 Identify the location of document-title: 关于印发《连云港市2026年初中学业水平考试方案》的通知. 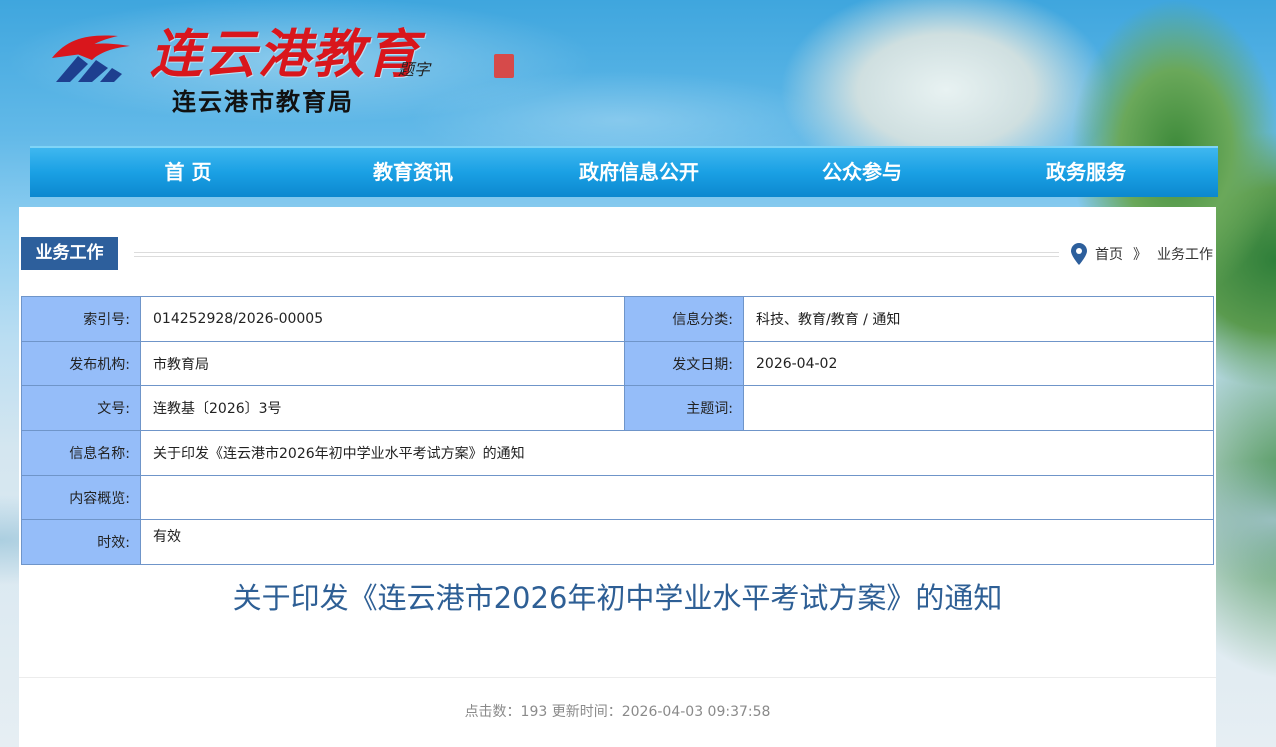
(617, 598).